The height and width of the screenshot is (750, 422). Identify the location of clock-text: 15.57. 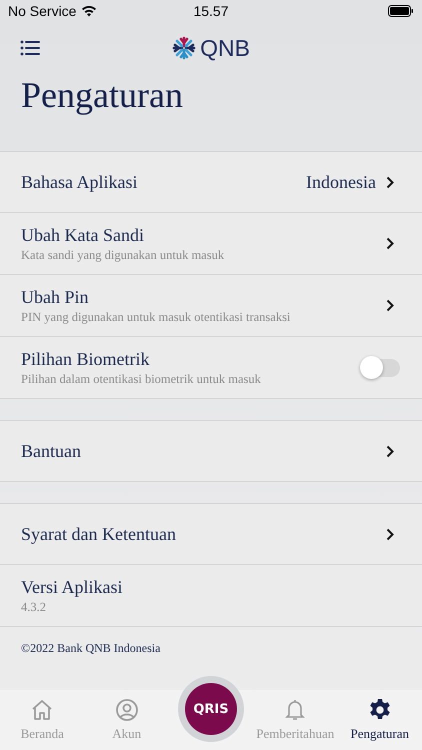
(211, 11).